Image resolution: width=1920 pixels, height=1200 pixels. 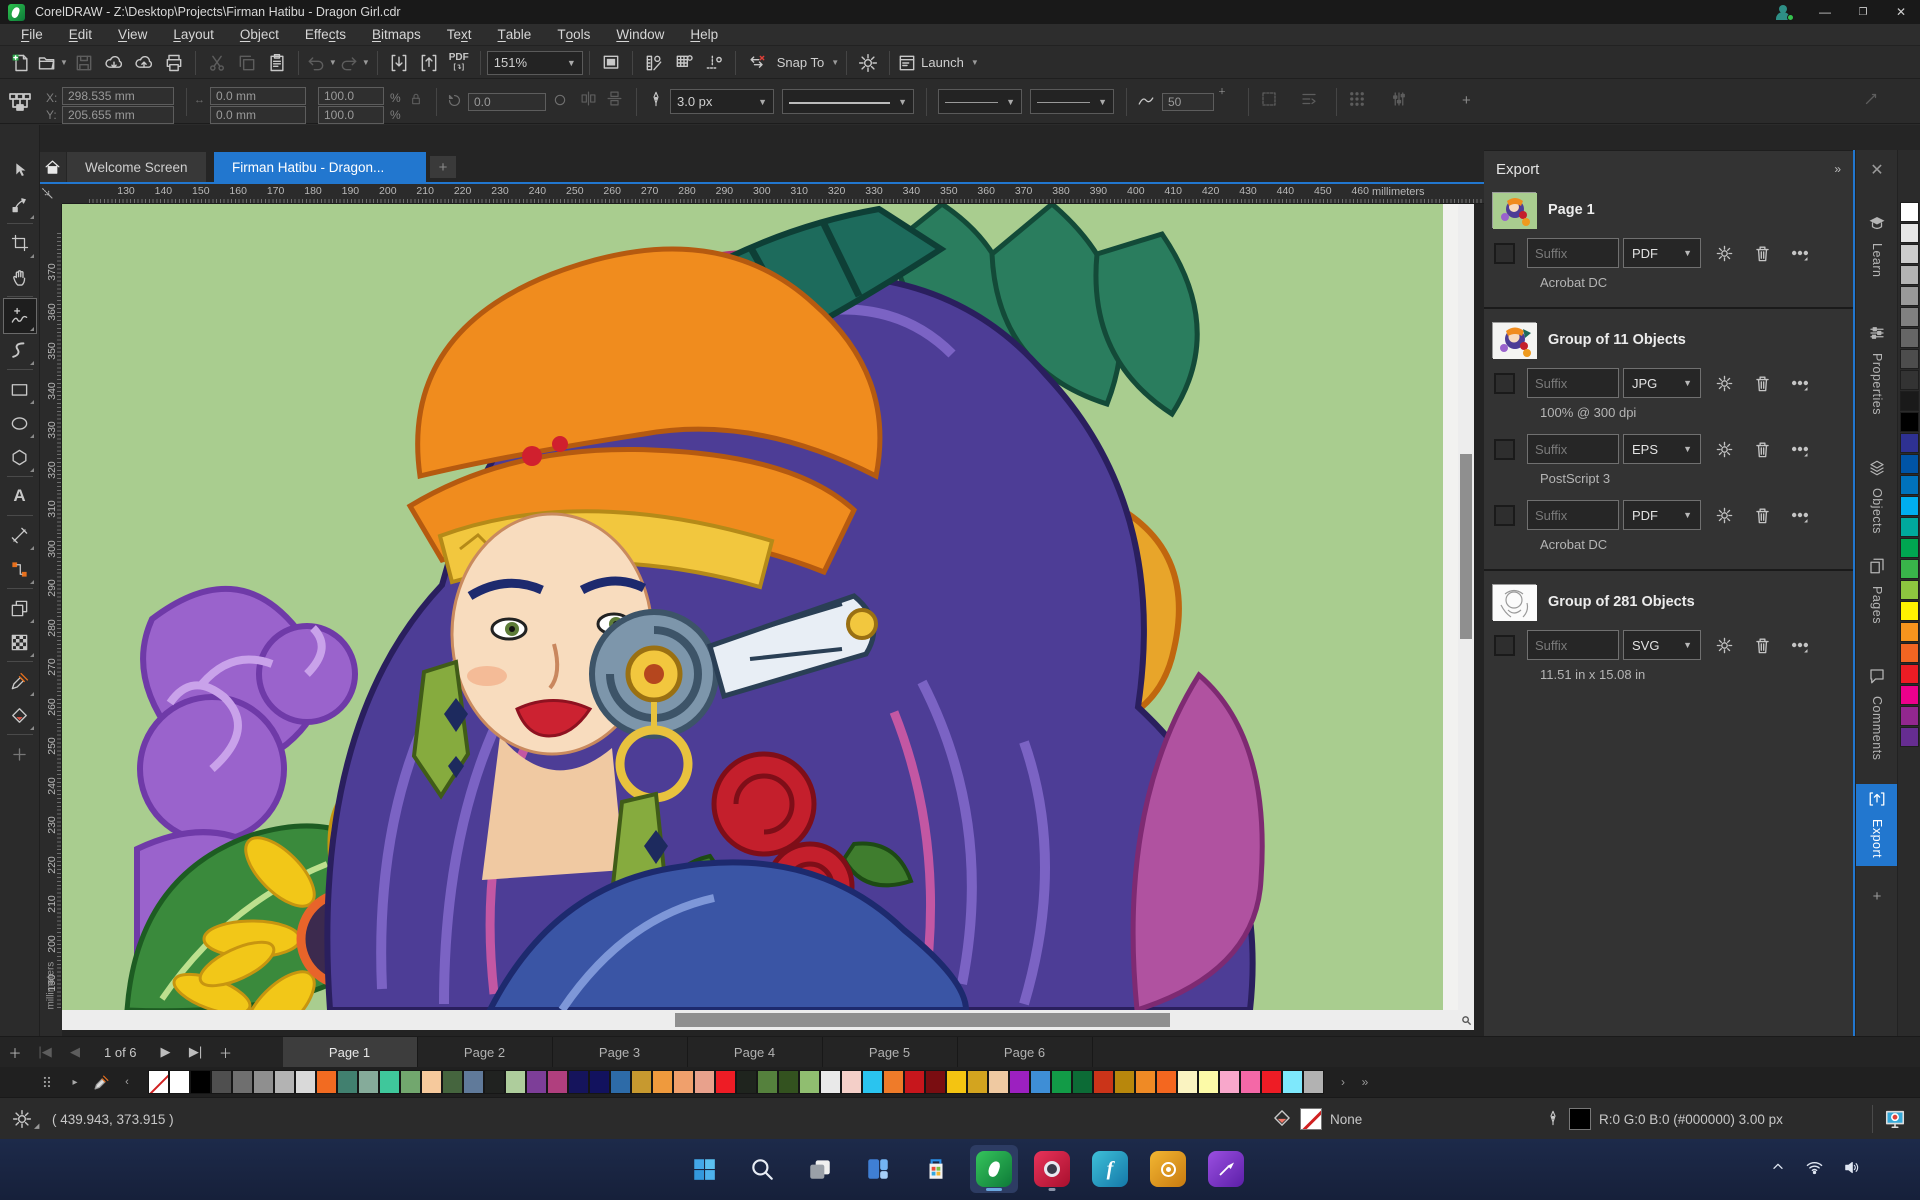 What do you see at coordinates (258, 115) in the screenshot?
I see `object-height-field: 0.0 mm` at bounding box center [258, 115].